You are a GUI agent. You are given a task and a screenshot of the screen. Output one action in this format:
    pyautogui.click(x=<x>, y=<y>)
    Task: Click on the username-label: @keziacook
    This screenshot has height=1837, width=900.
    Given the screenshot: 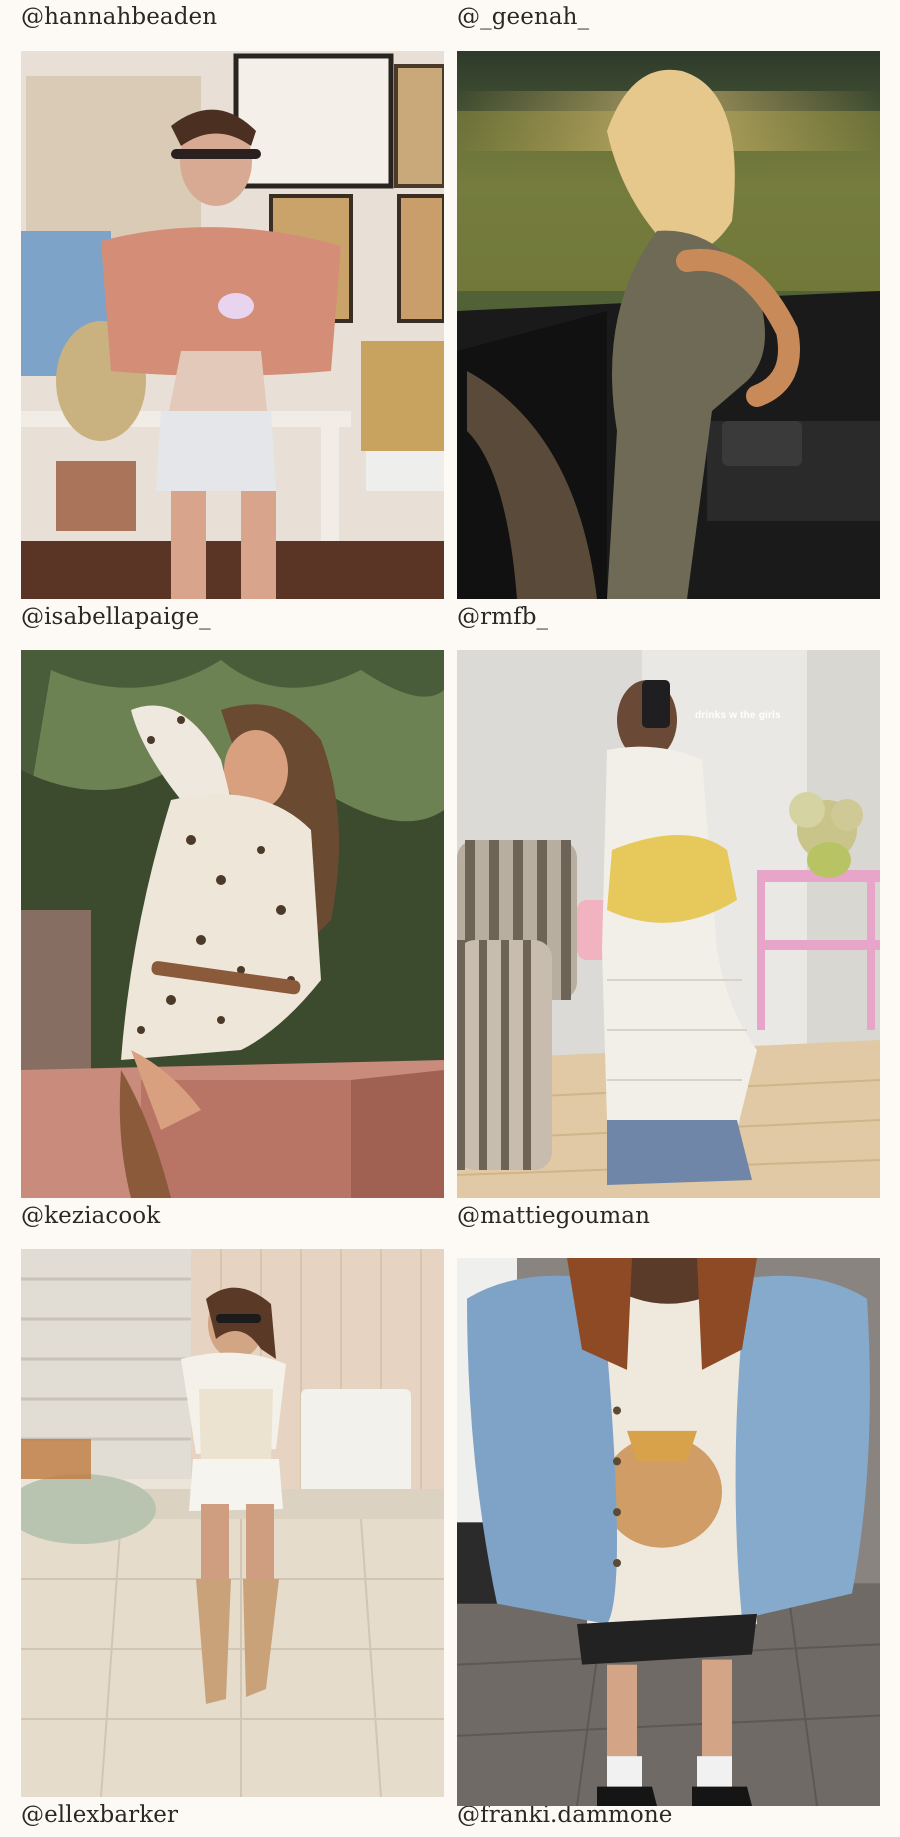 What is the action you would take?
    pyautogui.click(x=90, y=1216)
    